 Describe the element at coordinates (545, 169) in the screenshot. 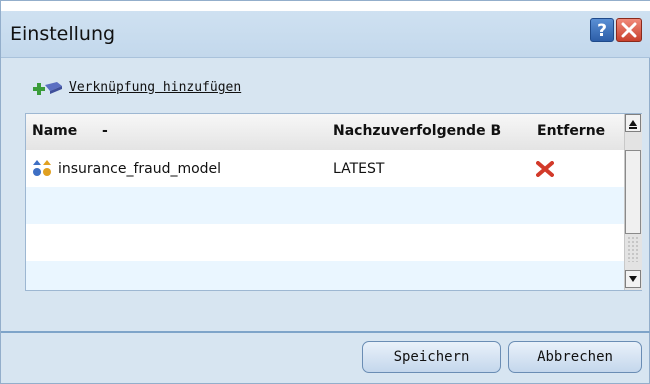

I see `remove-icon` at that location.